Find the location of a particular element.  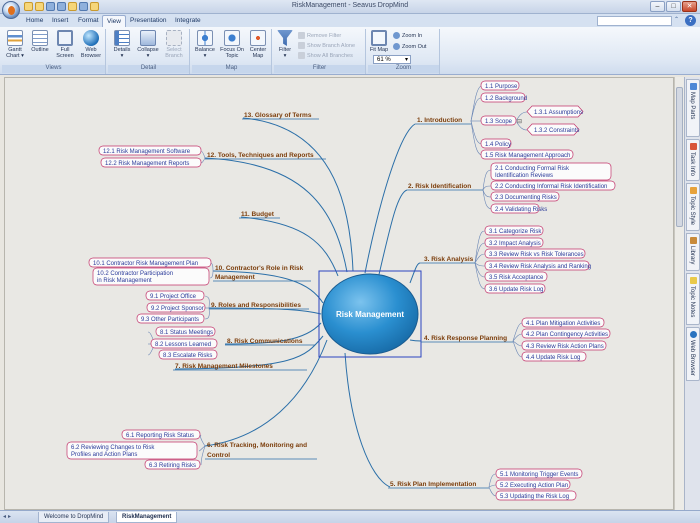

minimize-button: – is located at coordinates (657, 6).